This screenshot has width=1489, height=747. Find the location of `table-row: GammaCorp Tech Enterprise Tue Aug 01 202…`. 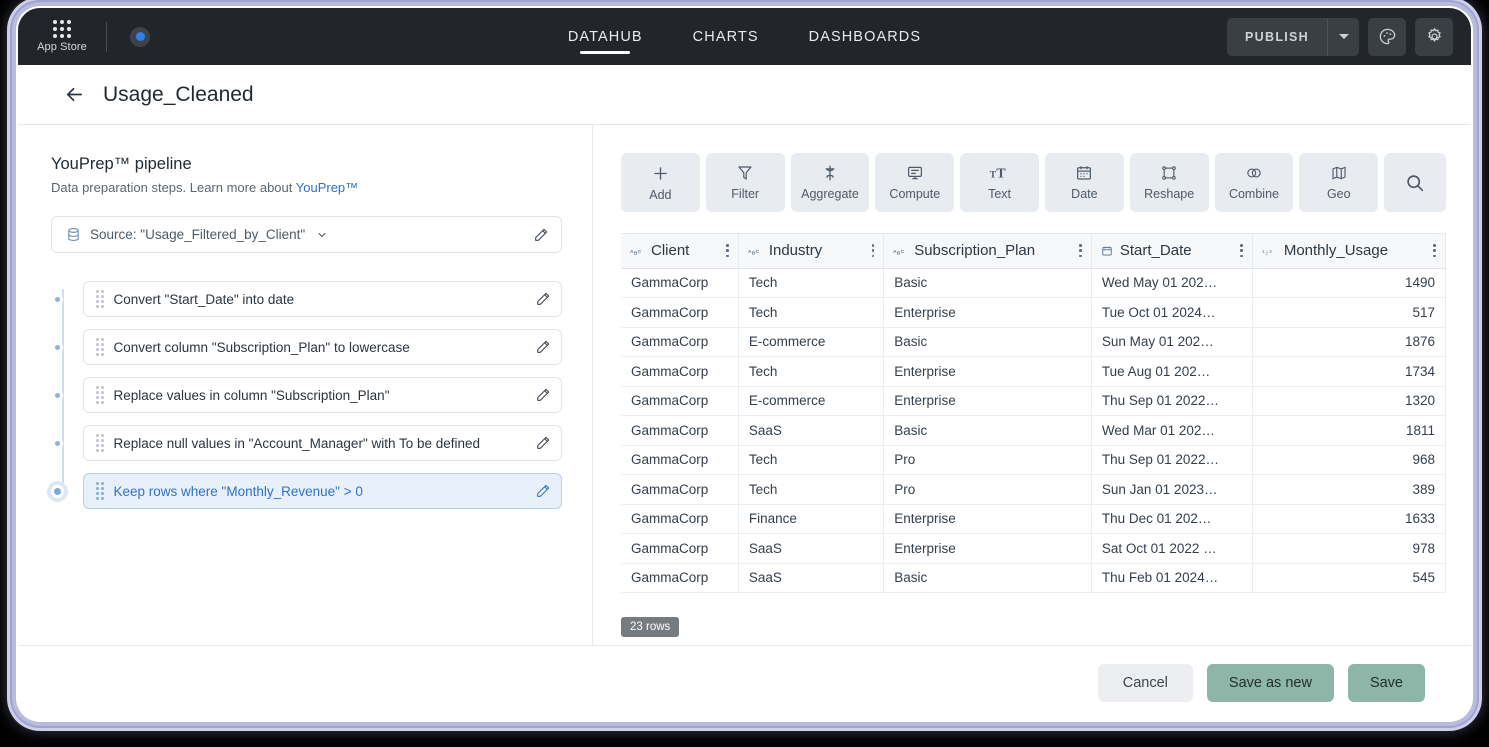

table-row: GammaCorp Tech Enterprise Tue Aug 01 202… is located at coordinates (1033, 371).